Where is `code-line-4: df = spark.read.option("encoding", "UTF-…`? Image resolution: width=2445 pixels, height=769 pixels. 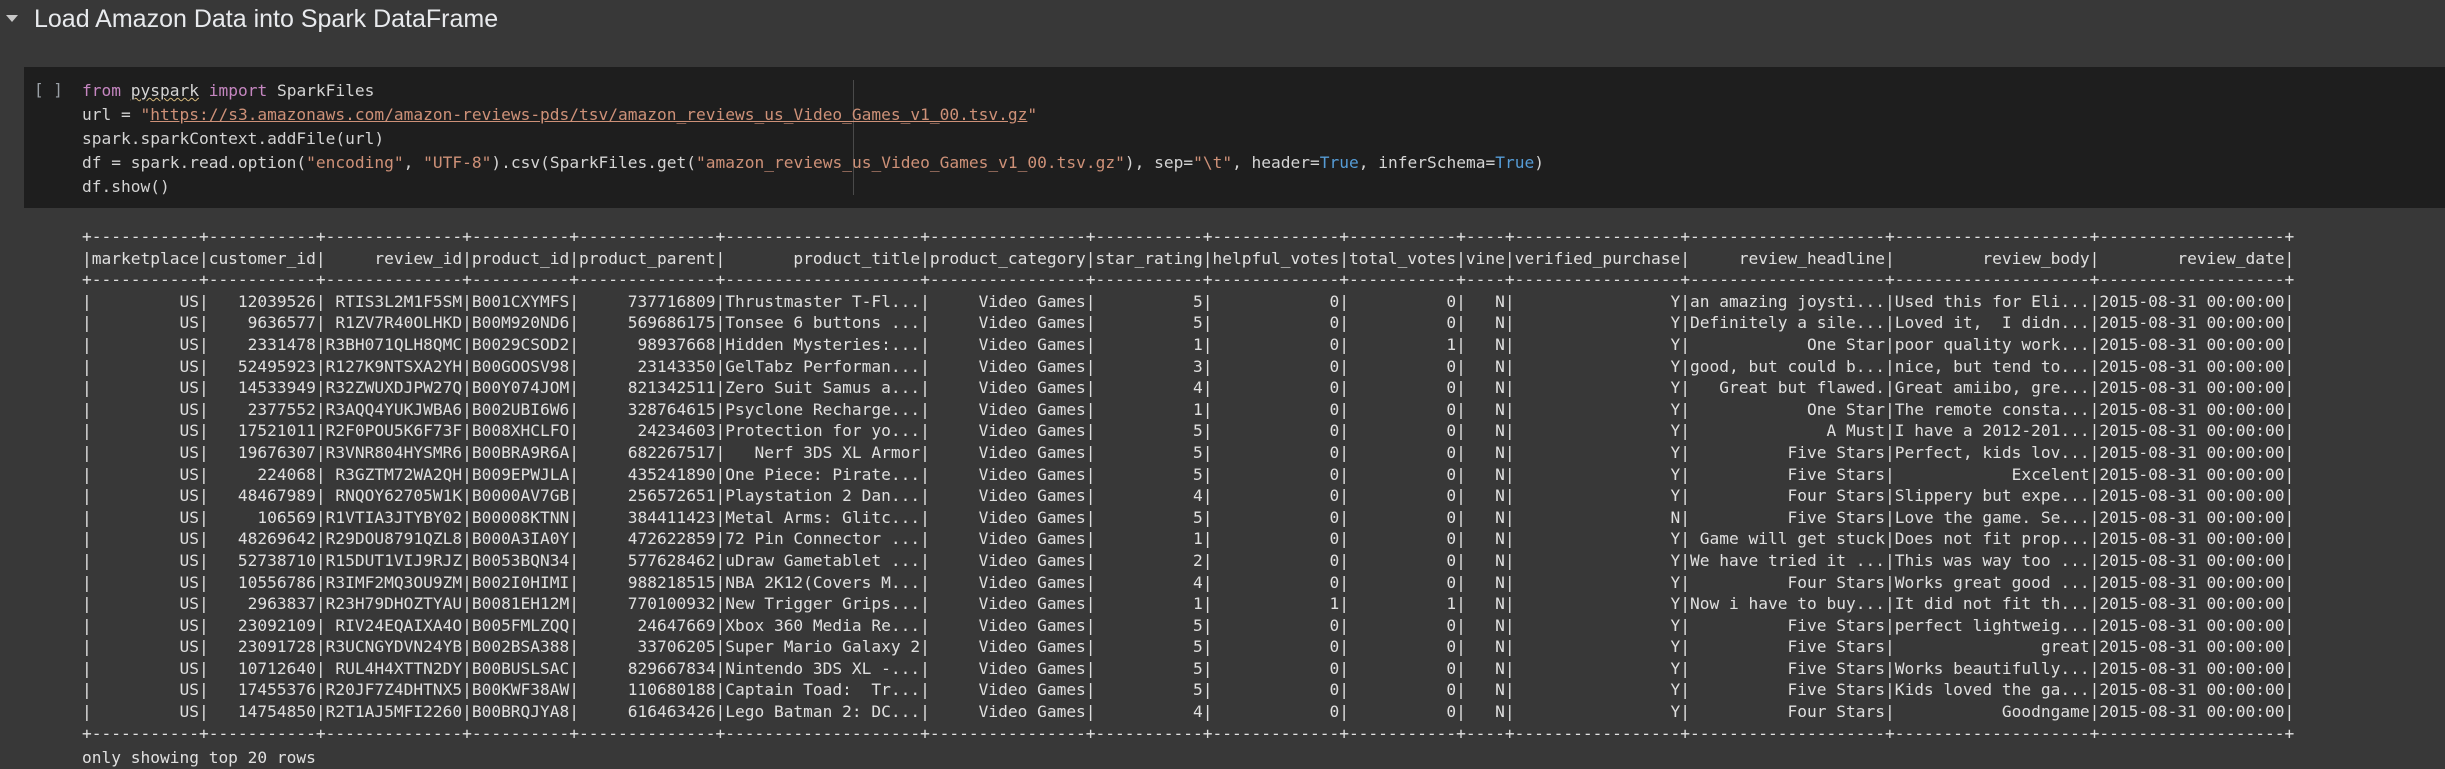 code-line-4: df = spark.read.option("encoding", "UTF-… is located at coordinates (813, 163).